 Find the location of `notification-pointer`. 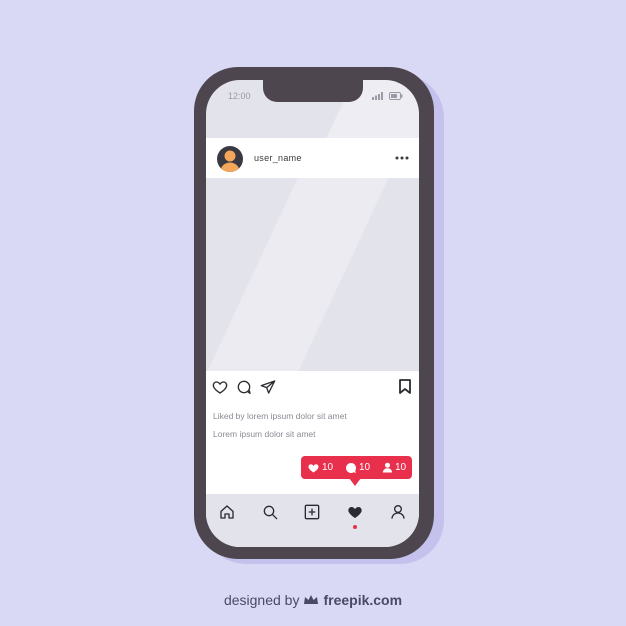

notification-pointer is located at coordinates (355, 482).